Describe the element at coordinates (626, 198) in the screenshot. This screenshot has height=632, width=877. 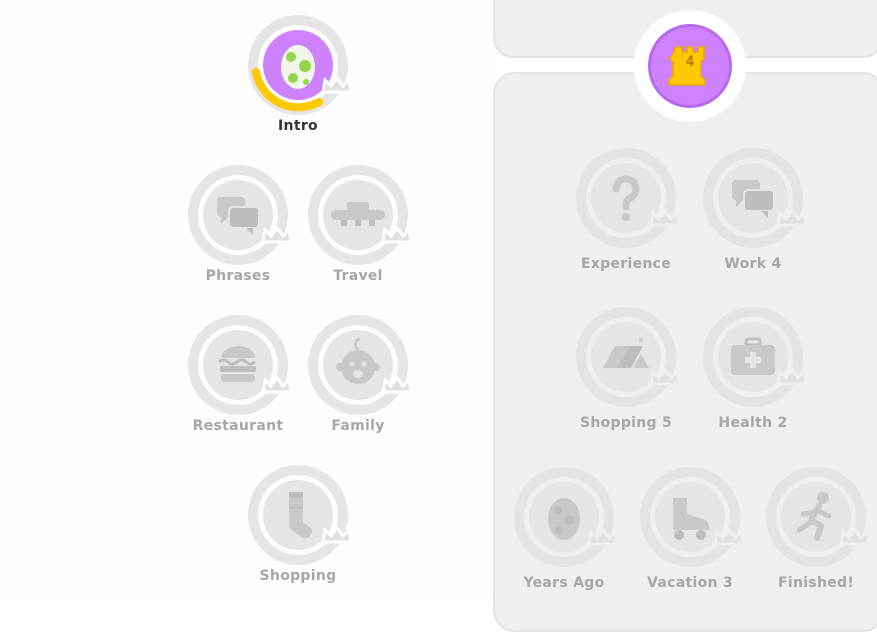
I see `skill-experience` at that location.